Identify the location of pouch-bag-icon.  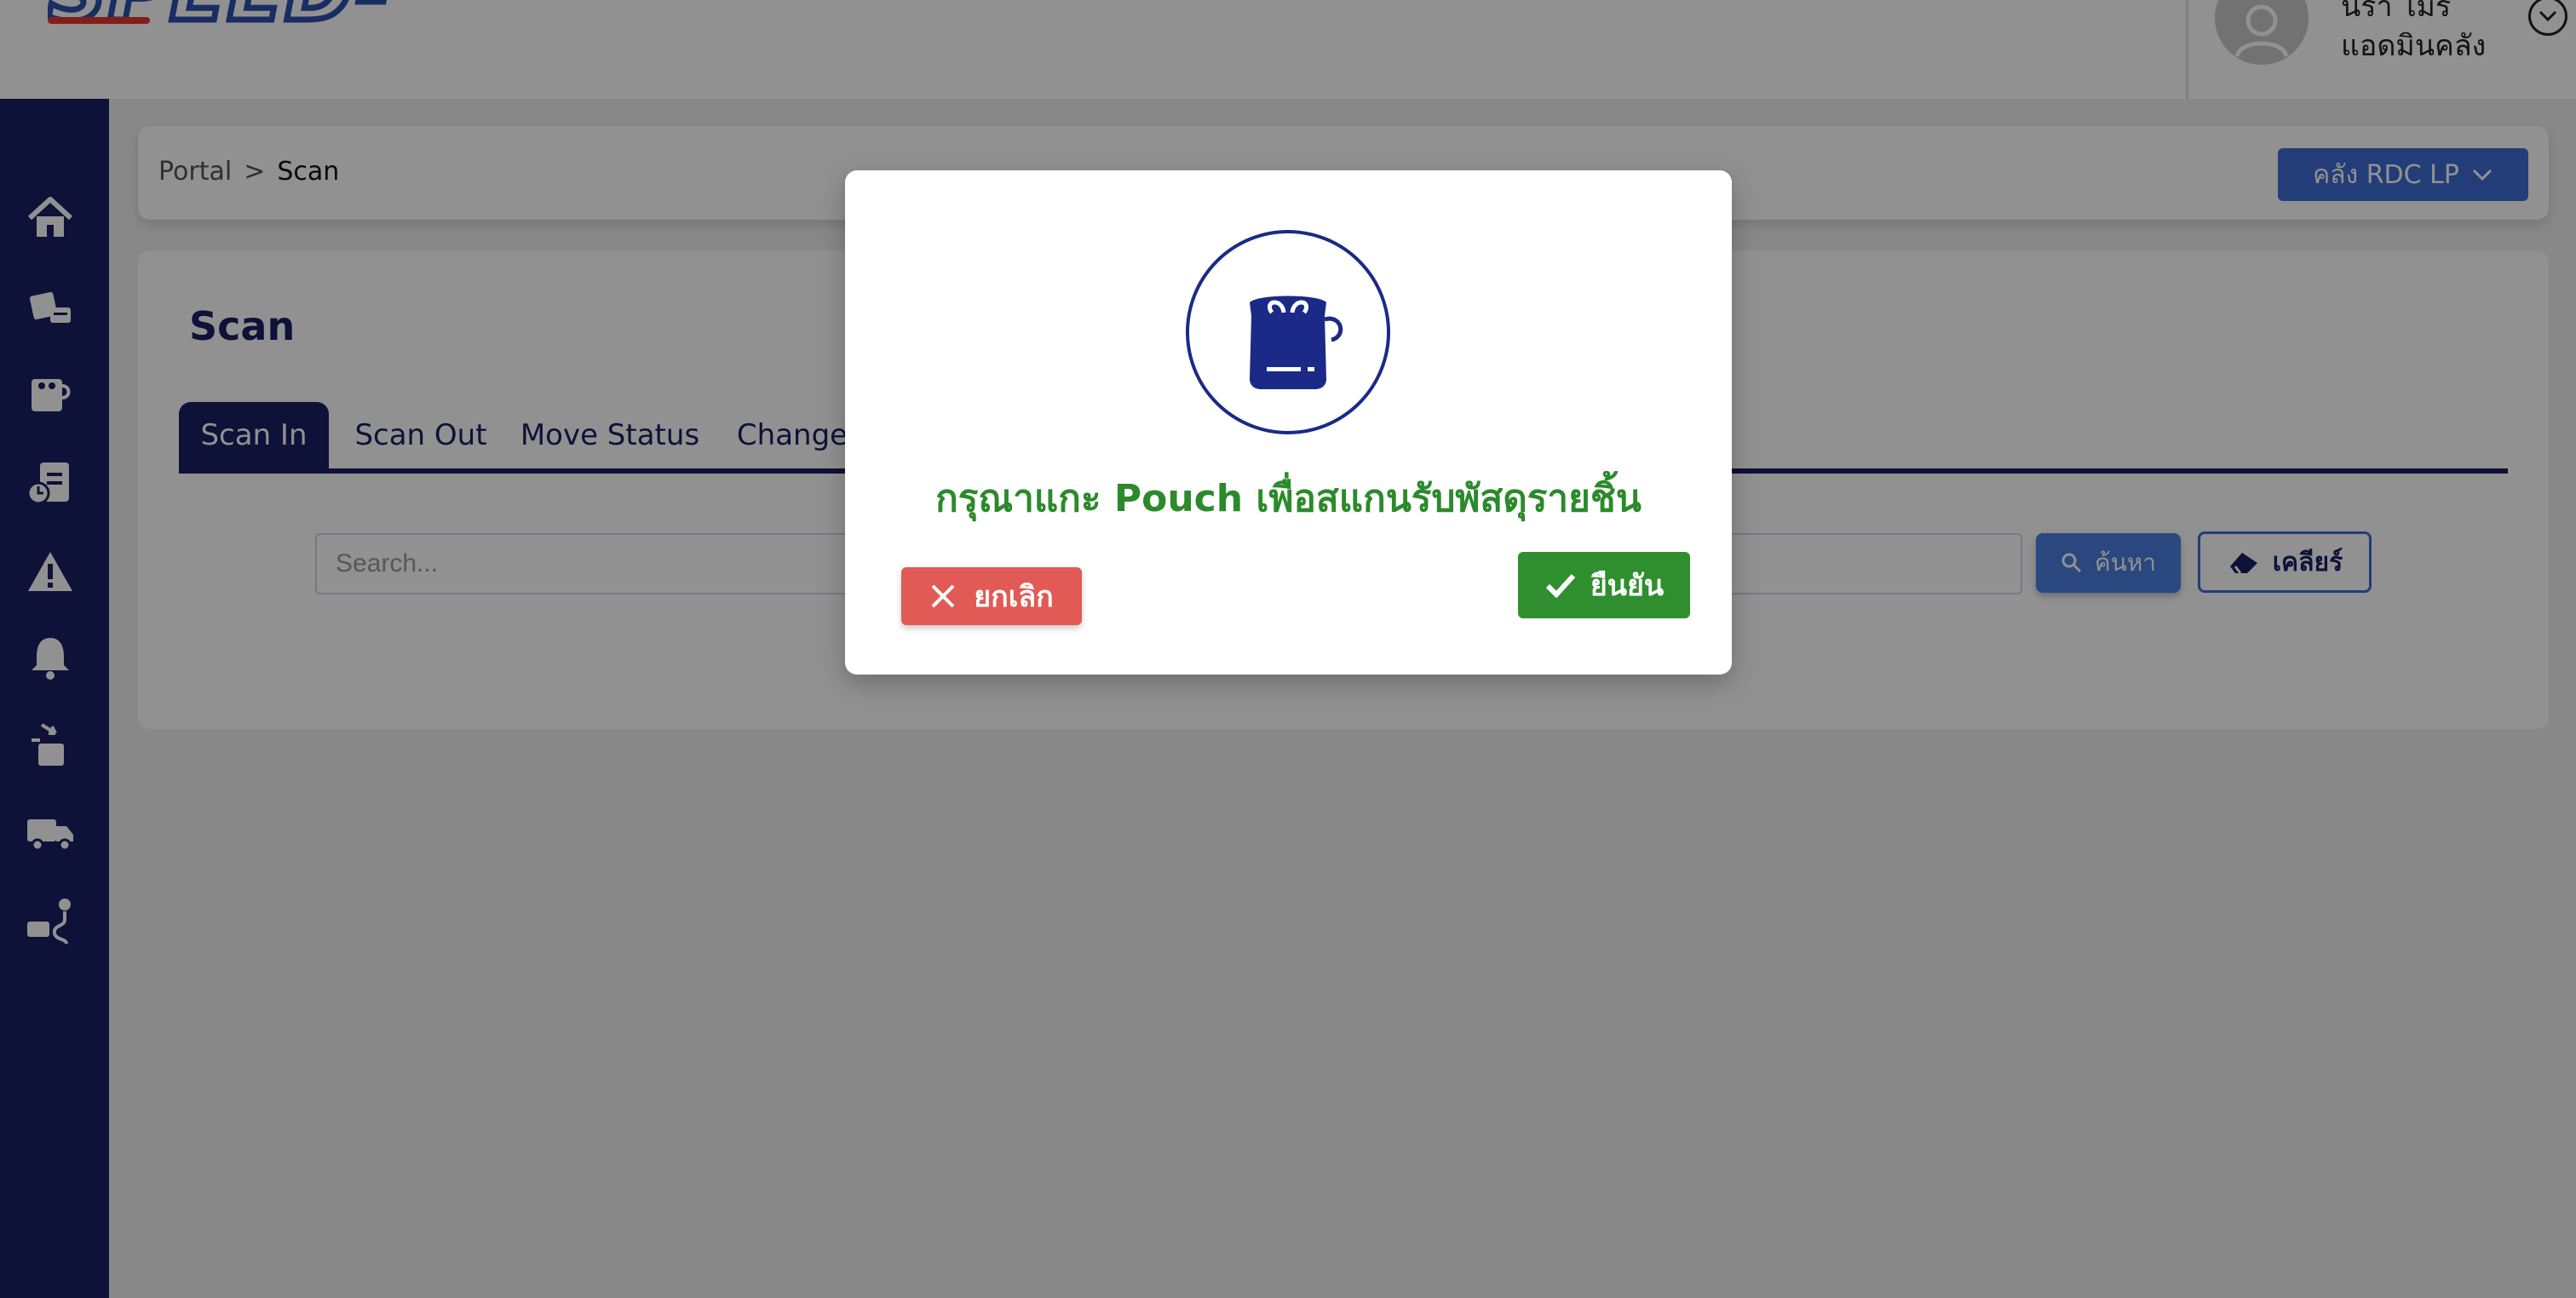
(1296, 342).